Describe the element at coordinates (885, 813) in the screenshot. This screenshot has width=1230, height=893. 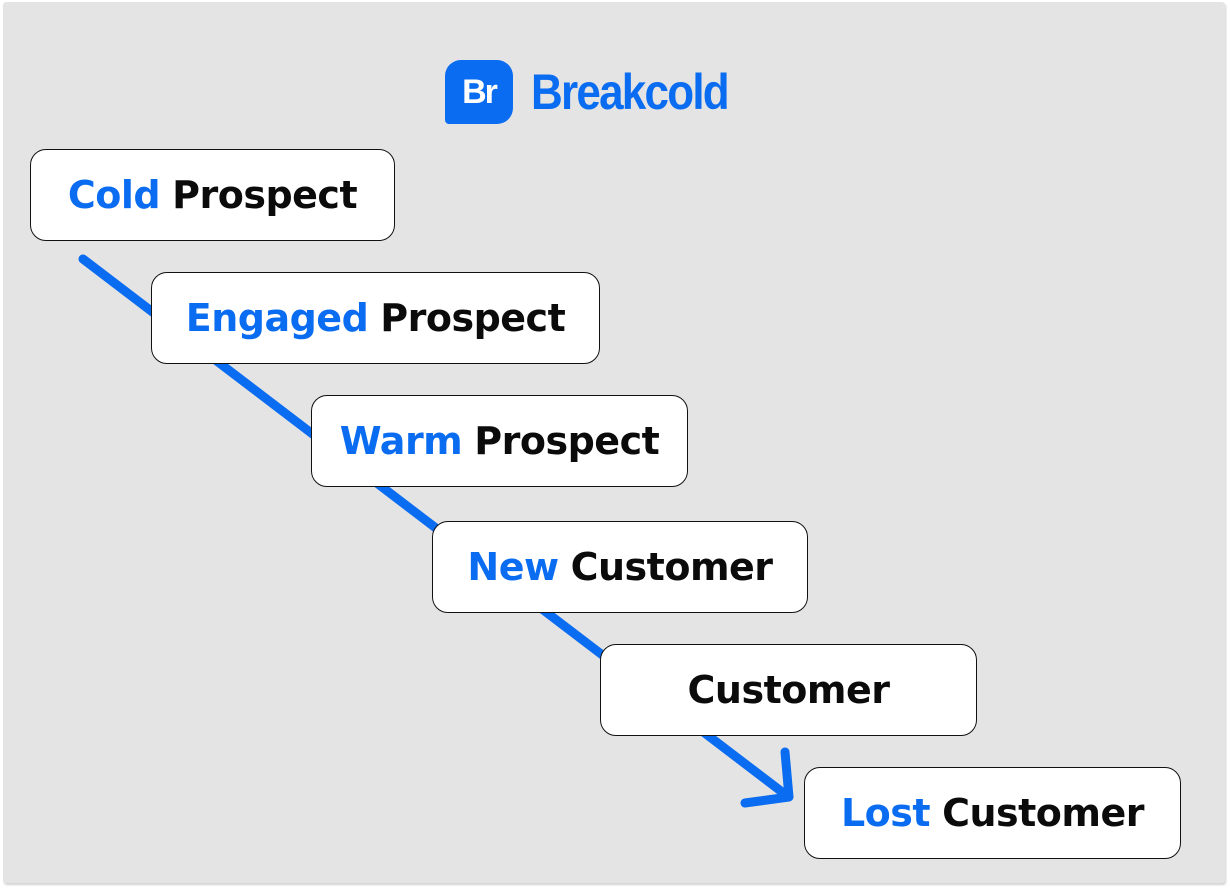
I see `stage-accent: Lost` at that location.